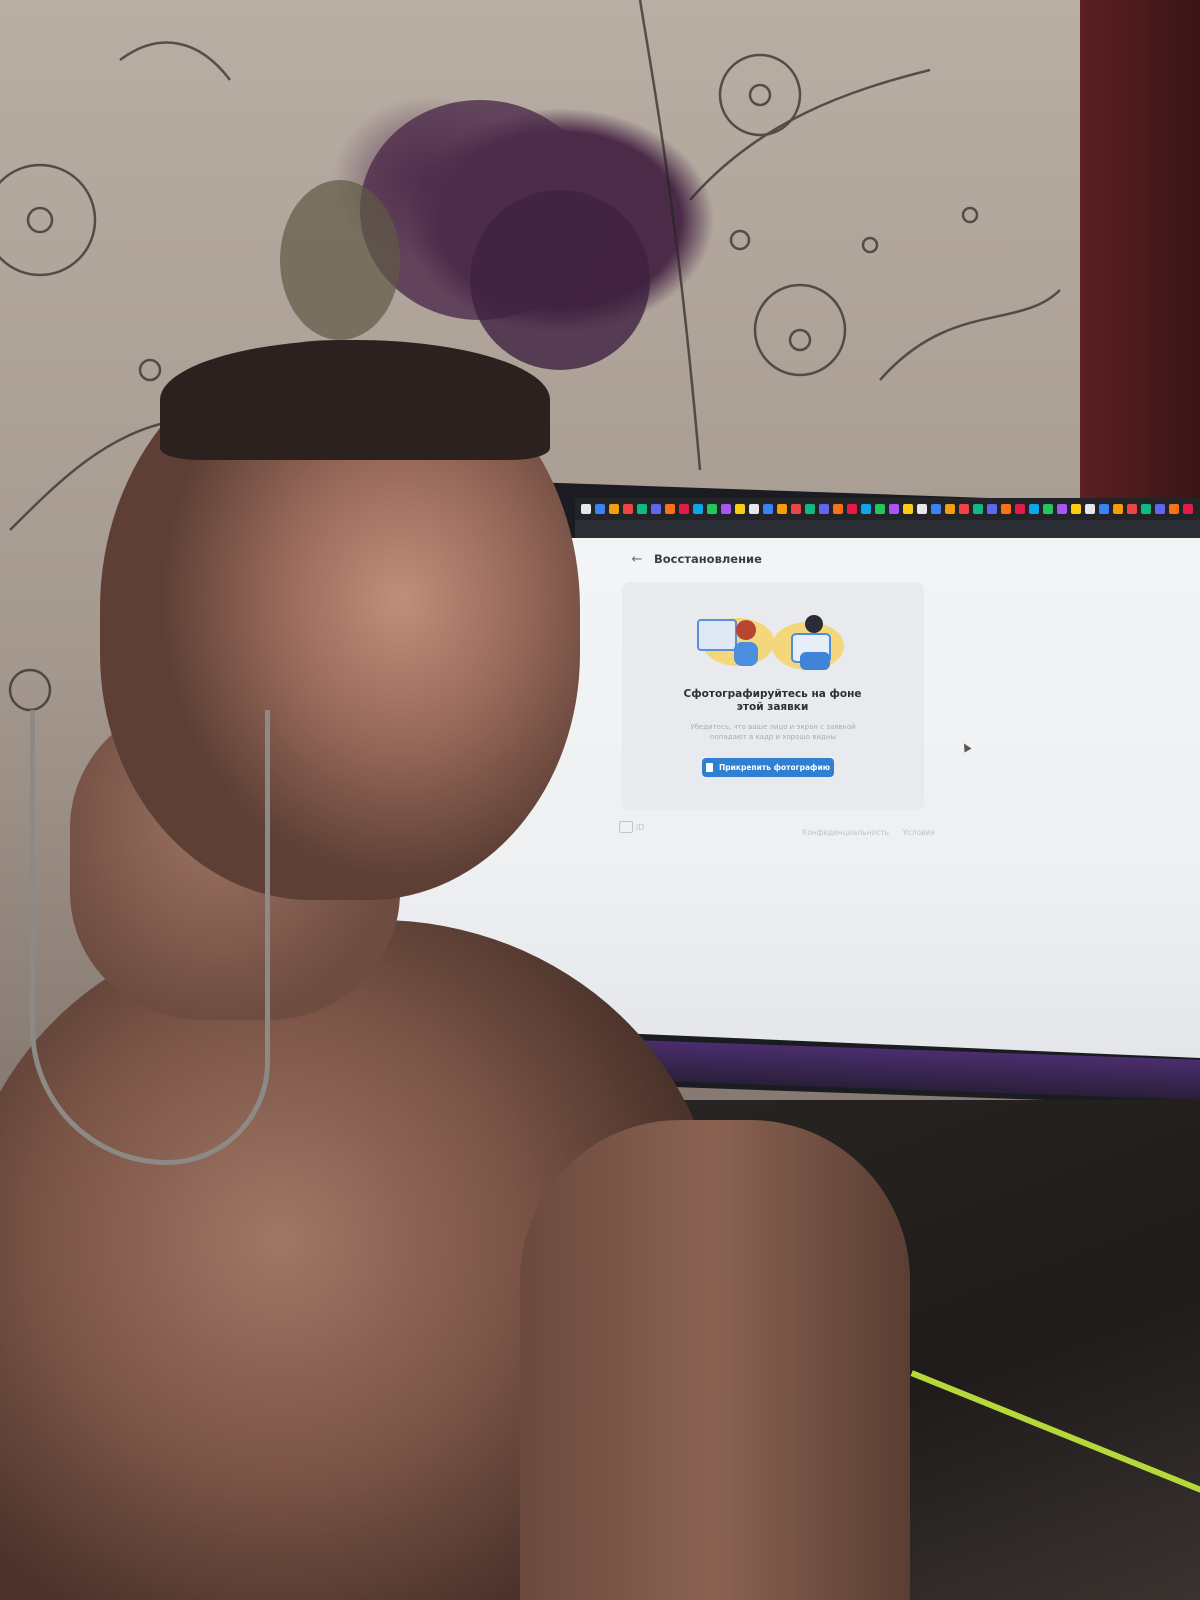 The width and height of the screenshot is (1200, 1600). I want to click on page-header: ← Восстановление, so click(696, 559).